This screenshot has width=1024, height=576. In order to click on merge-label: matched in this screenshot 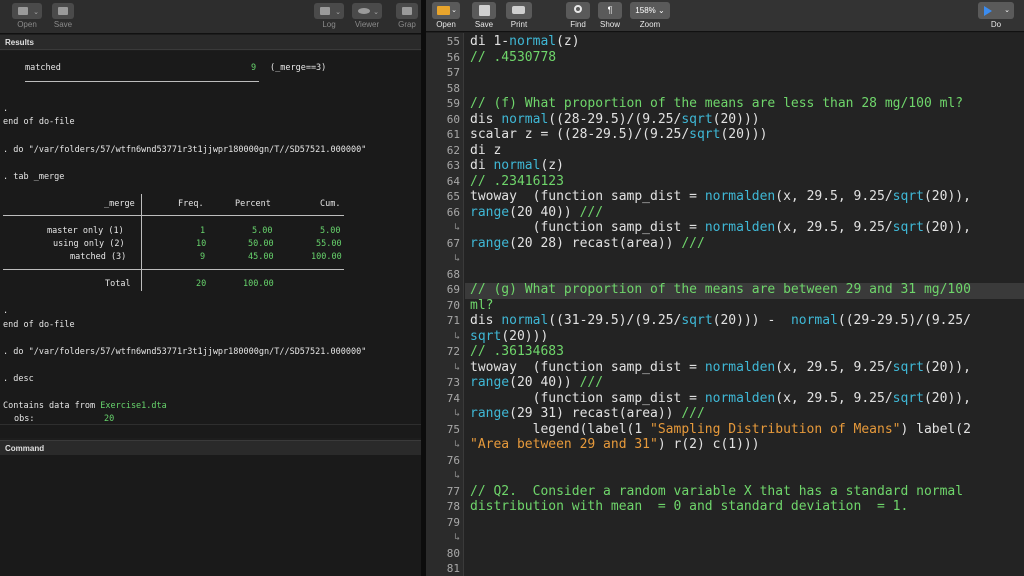, I will do `click(43, 68)`.